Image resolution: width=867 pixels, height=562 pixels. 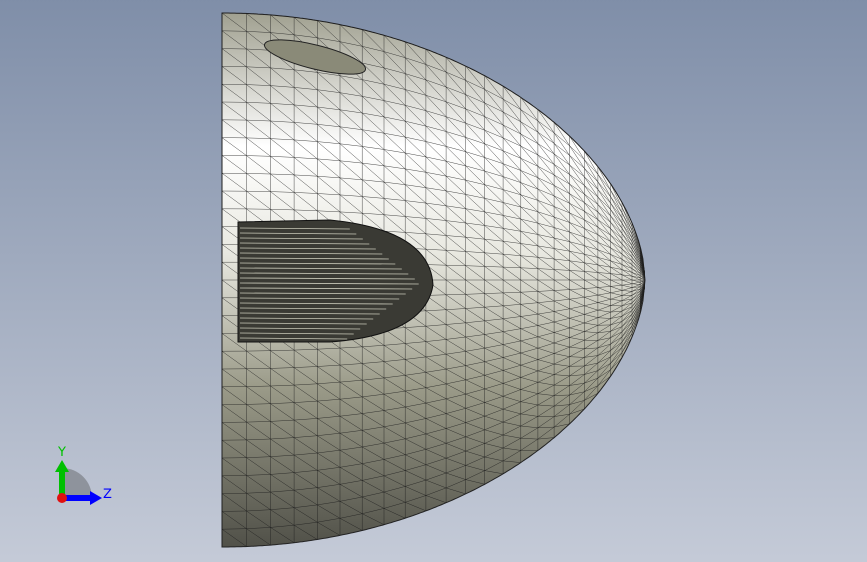 What do you see at coordinates (62, 498) in the screenshot?
I see `origin-dot-icon` at bounding box center [62, 498].